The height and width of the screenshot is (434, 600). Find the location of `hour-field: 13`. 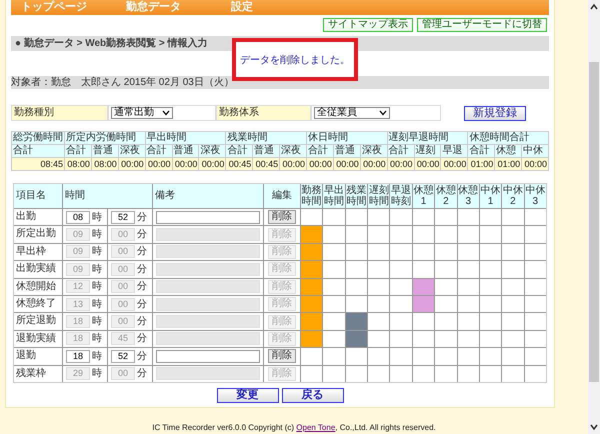

hour-field: 13 is located at coordinates (78, 304).